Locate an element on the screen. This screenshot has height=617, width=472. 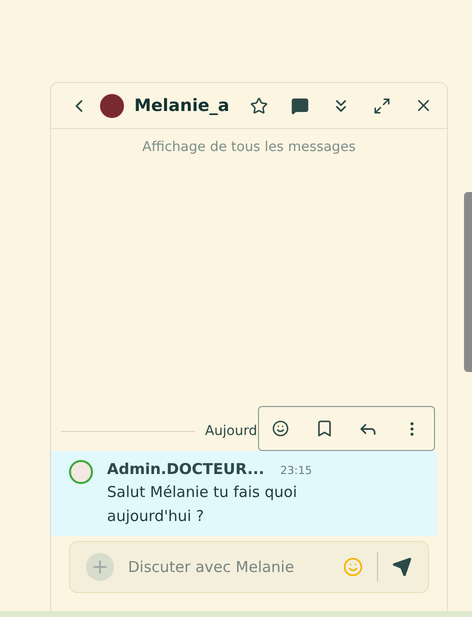
message-input: Discuter avec Melanie is located at coordinates (227, 567).